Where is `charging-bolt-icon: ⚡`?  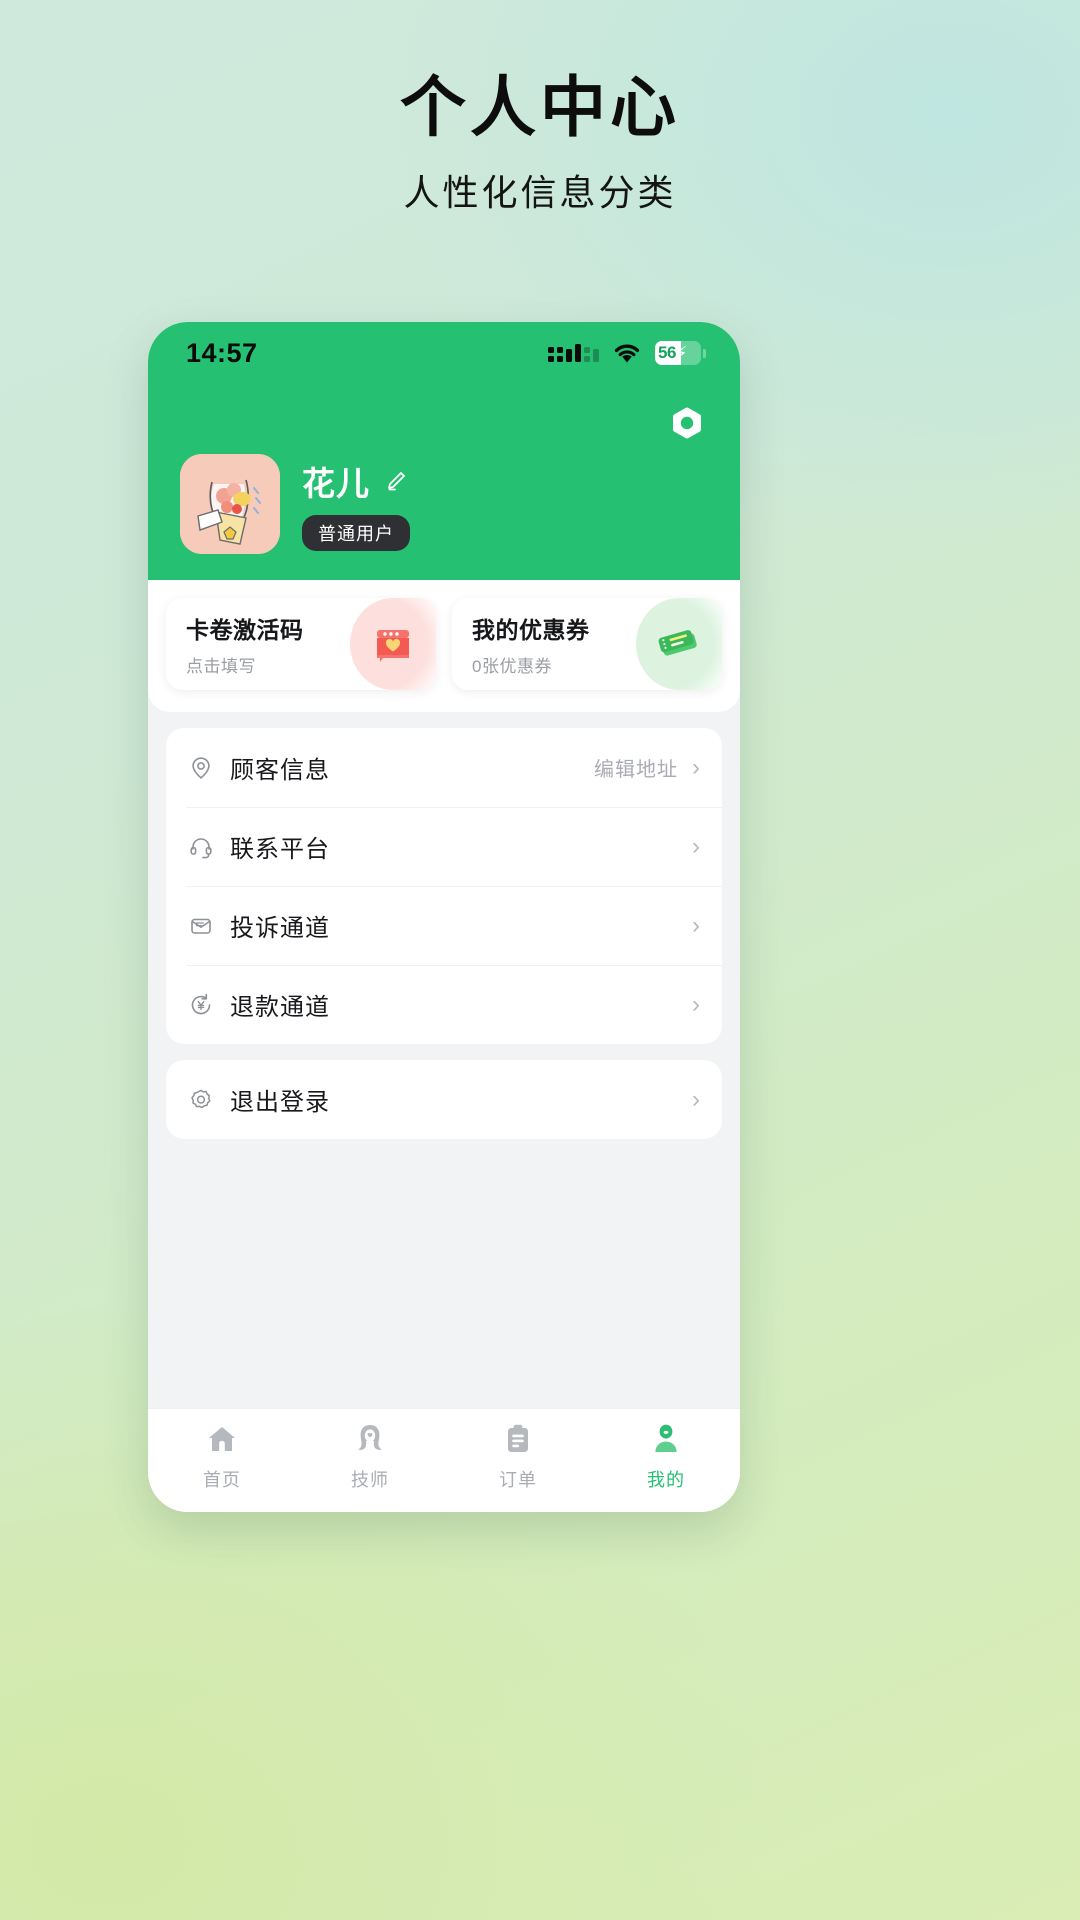 charging-bolt-icon: ⚡ is located at coordinates (681, 353).